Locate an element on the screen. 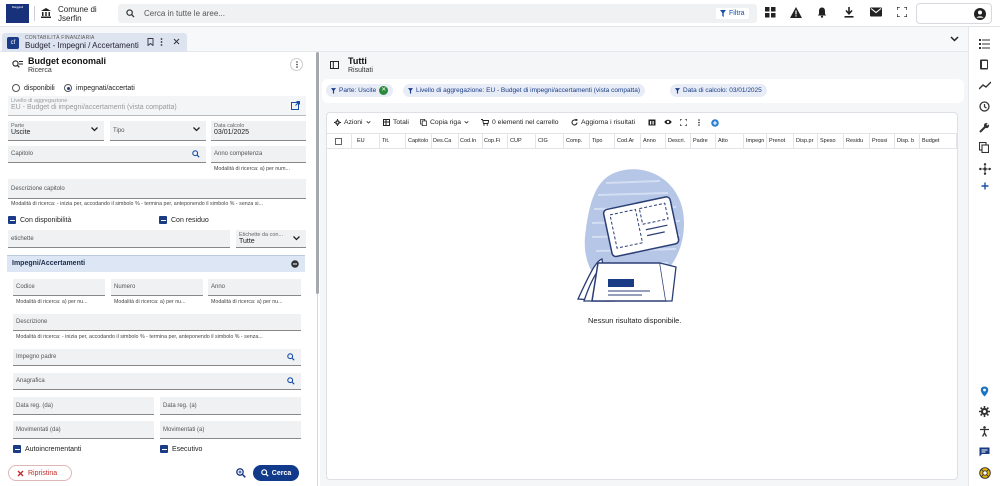  column-header: Cod.In is located at coordinates (470, 141).